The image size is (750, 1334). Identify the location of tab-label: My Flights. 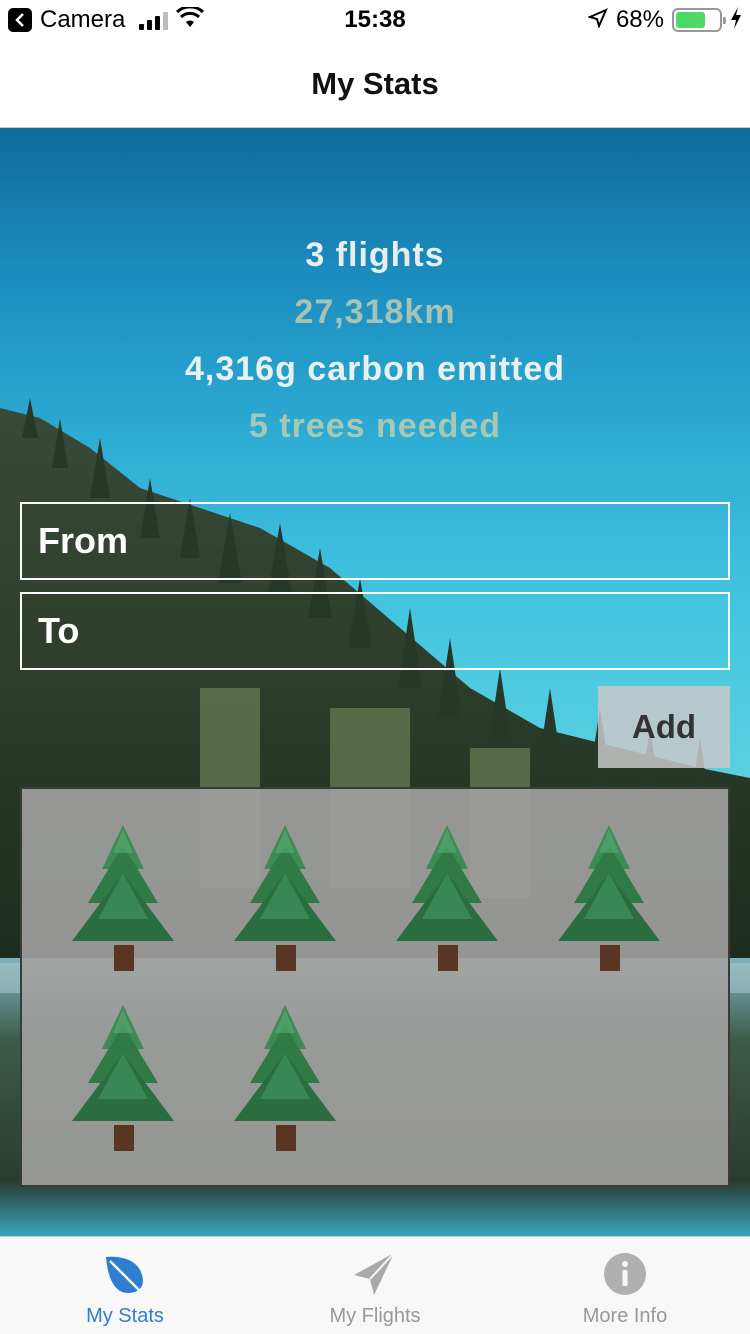
(375, 1316).